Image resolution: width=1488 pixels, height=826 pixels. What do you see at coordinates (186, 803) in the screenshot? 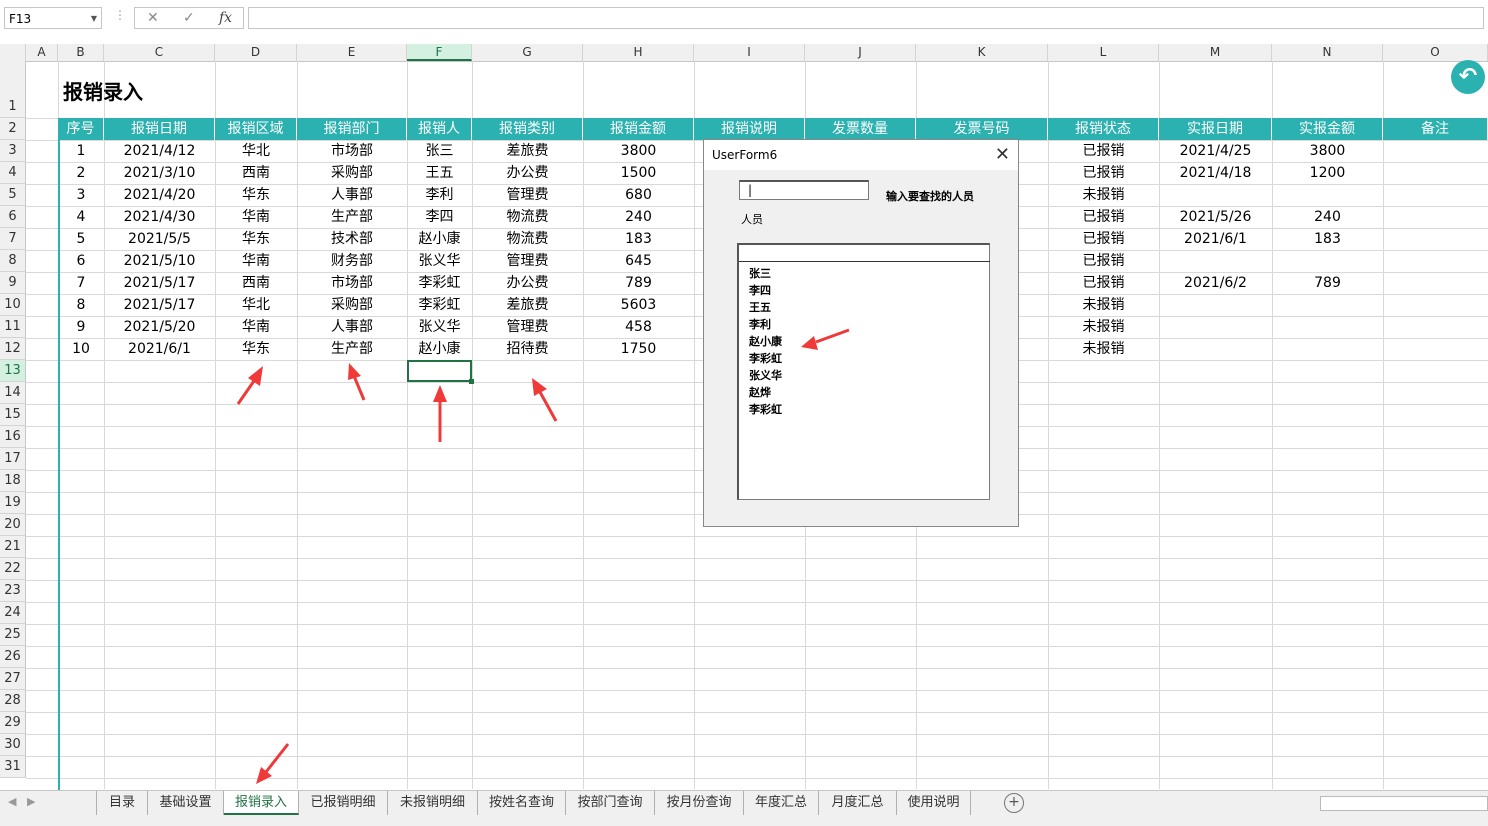
I see `tab-1: 基础设置` at bounding box center [186, 803].